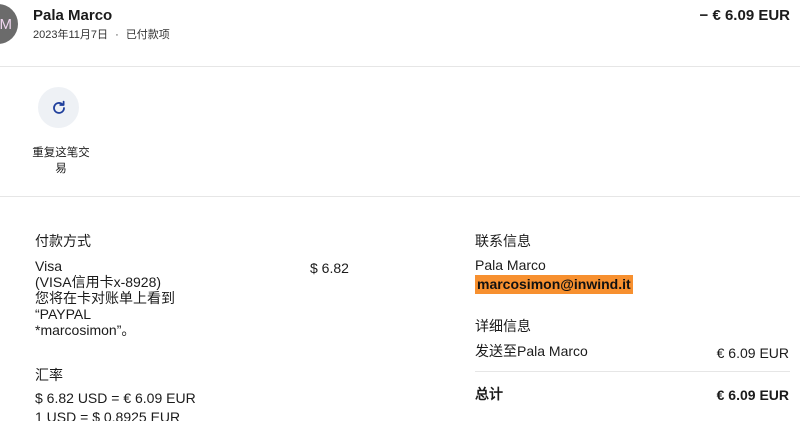  What do you see at coordinates (510, 265) in the screenshot?
I see `contact-name: Pala Marco` at bounding box center [510, 265].